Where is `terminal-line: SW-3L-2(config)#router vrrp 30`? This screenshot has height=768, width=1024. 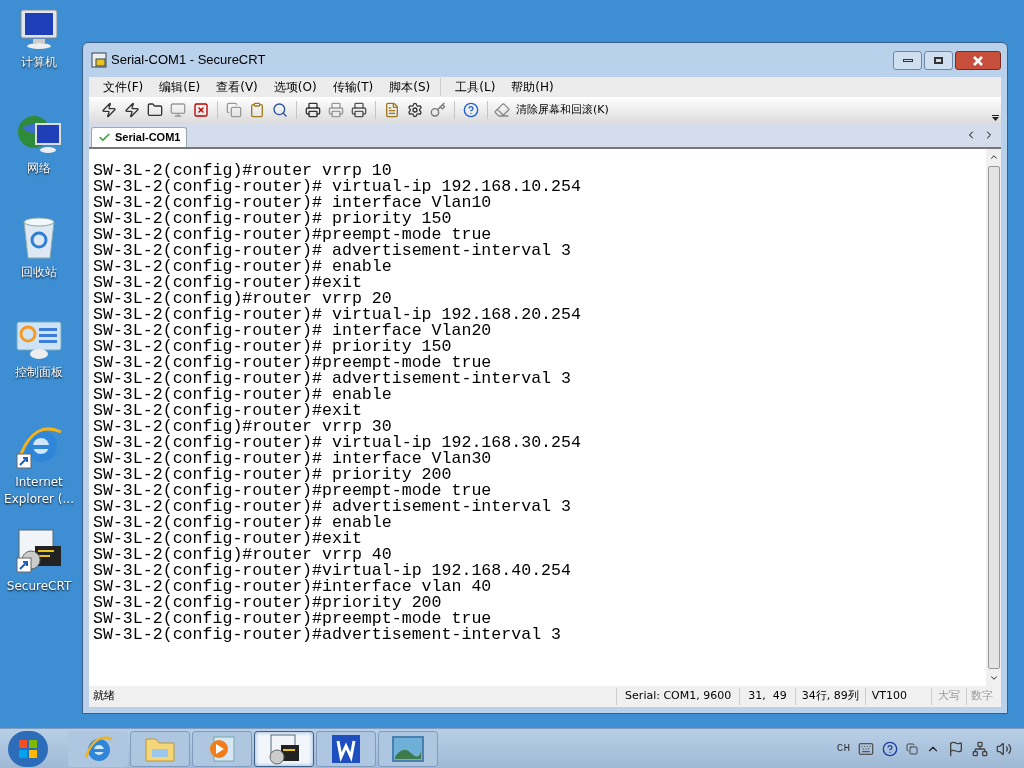
terminal-line: SW-3L-2(config)#router vrrp 30 is located at coordinates (242, 427).